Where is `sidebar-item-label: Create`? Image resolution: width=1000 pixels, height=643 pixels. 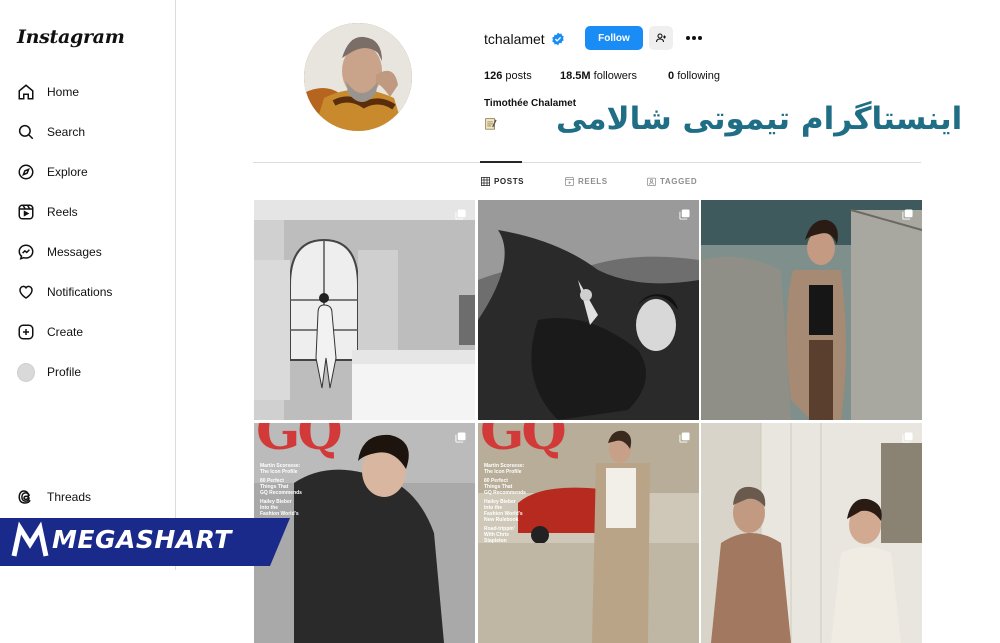
sidebar-item-label: Create is located at coordinates (65, 332).